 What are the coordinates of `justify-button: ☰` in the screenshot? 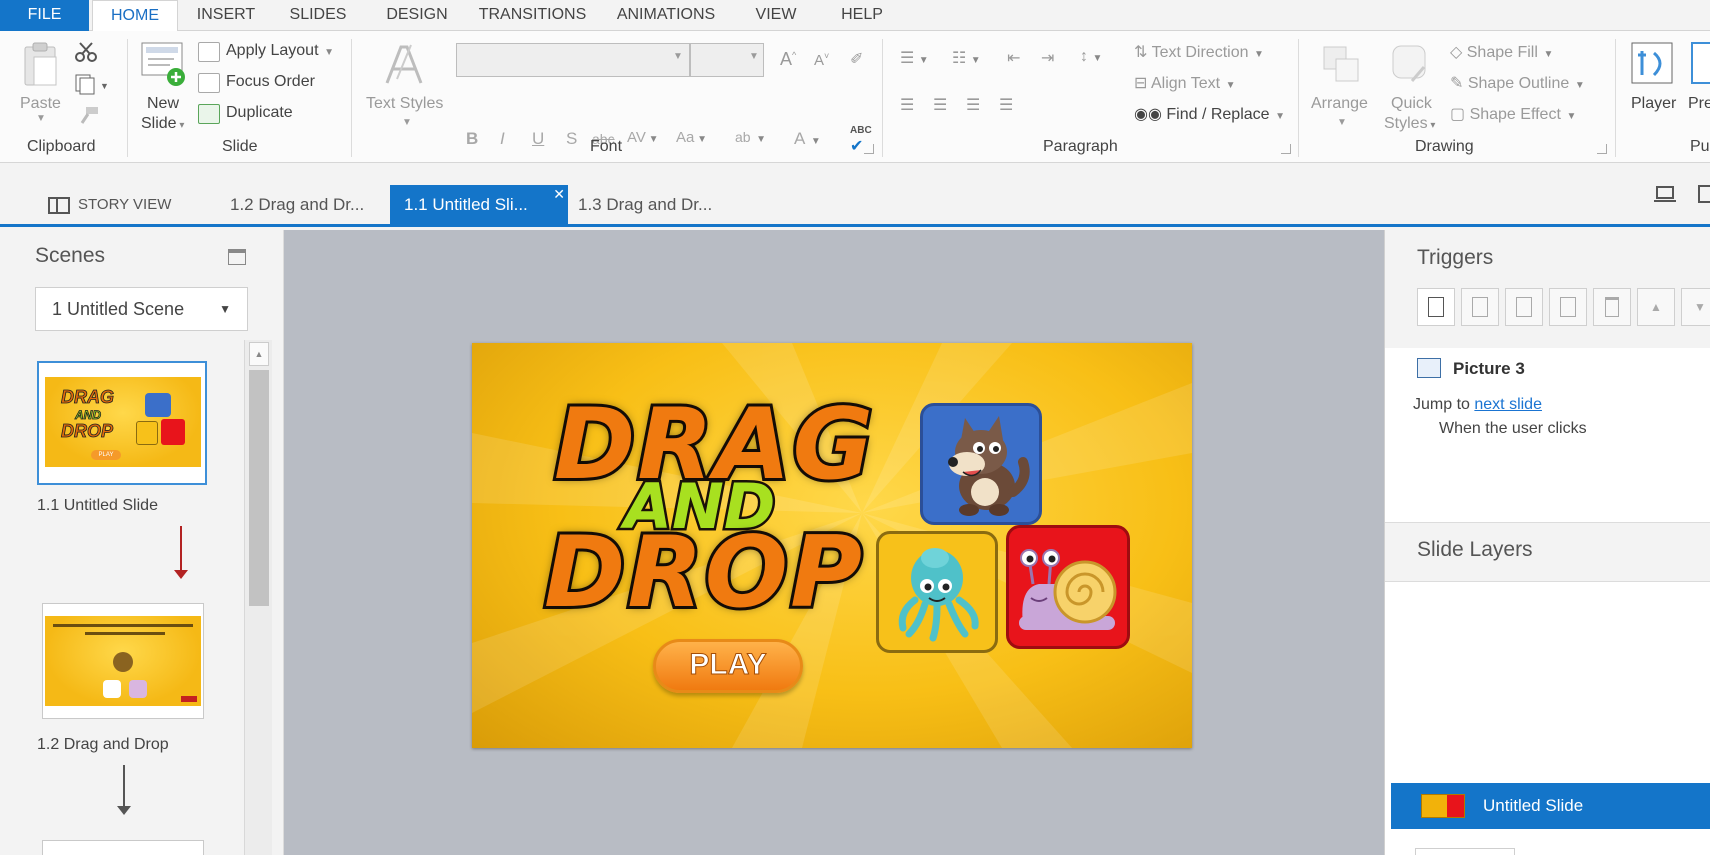 It's located at (1006, 105).